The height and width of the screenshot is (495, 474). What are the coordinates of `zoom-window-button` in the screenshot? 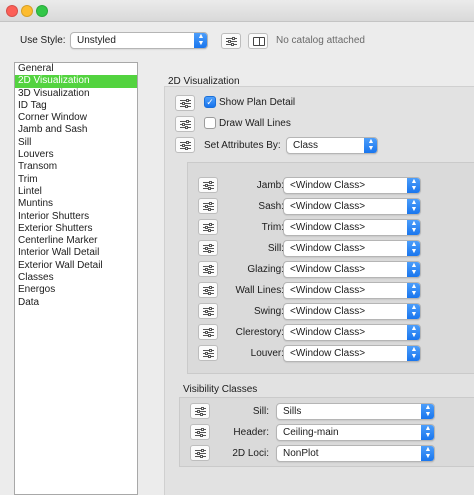 It's located at (42, 11).